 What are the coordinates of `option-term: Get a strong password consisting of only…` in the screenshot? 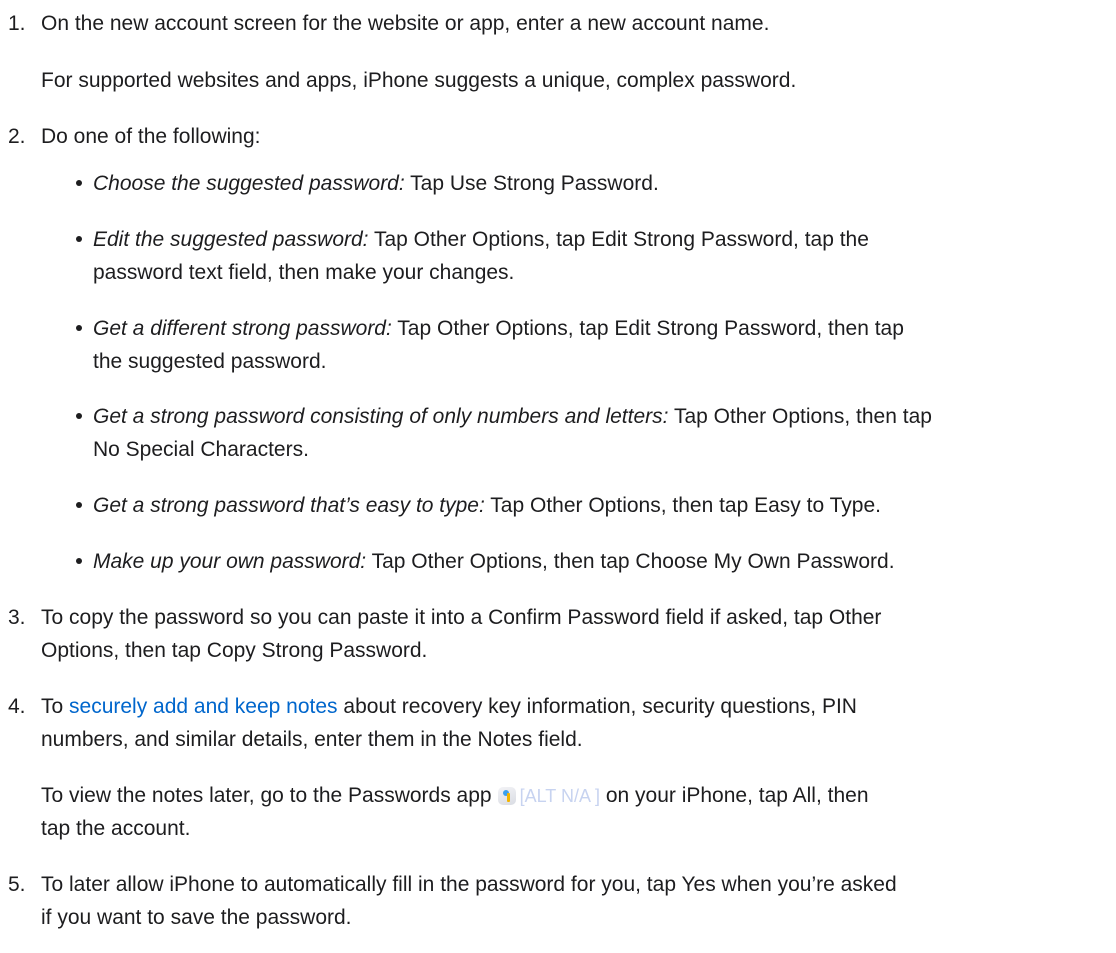 It's located at (381, 416).